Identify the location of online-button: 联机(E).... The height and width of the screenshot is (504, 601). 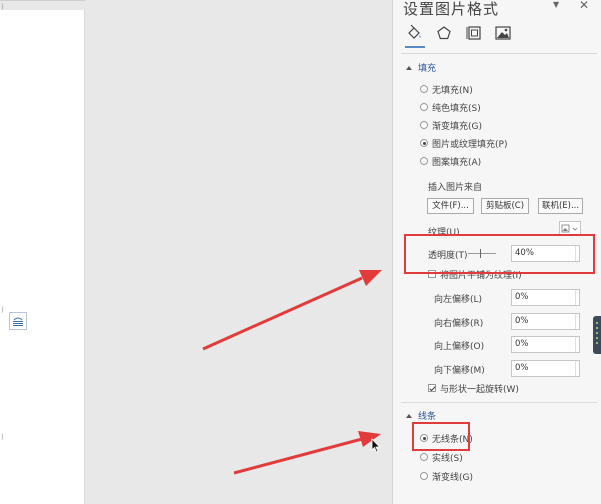
(560, 206).